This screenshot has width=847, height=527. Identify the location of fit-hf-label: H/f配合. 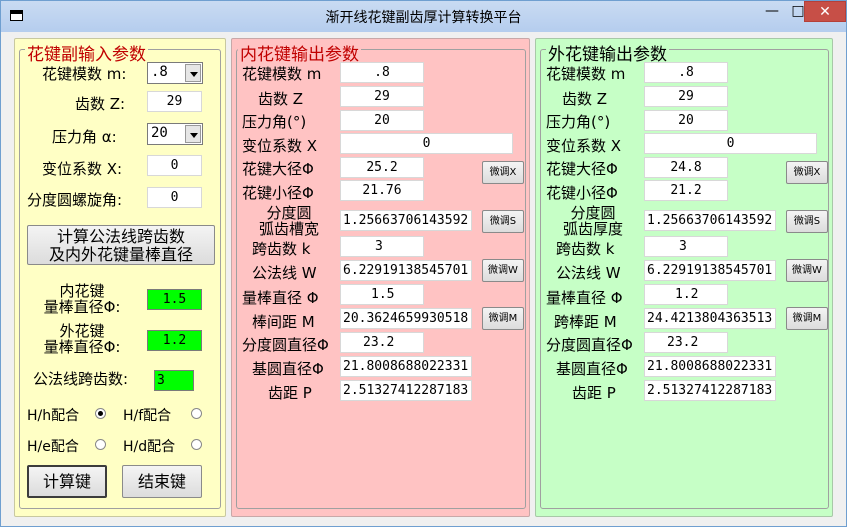
(147, 416).